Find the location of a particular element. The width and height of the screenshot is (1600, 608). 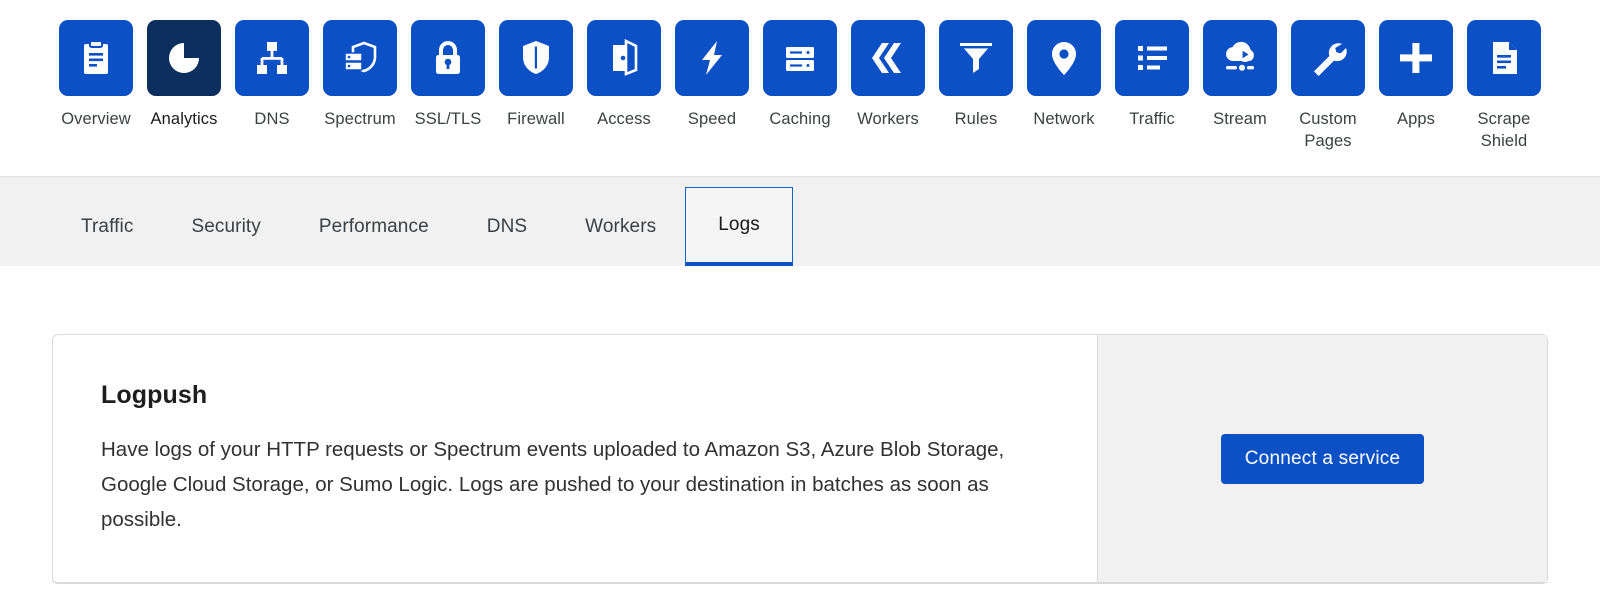

nav-tile-overview is located at coordinates (96, 58).